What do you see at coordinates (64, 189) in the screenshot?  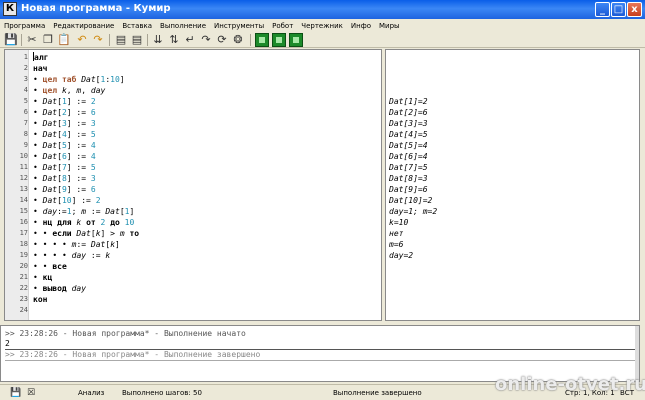 I see `code-text: • Dat[9] := 6` at bounding box center [64, 189].